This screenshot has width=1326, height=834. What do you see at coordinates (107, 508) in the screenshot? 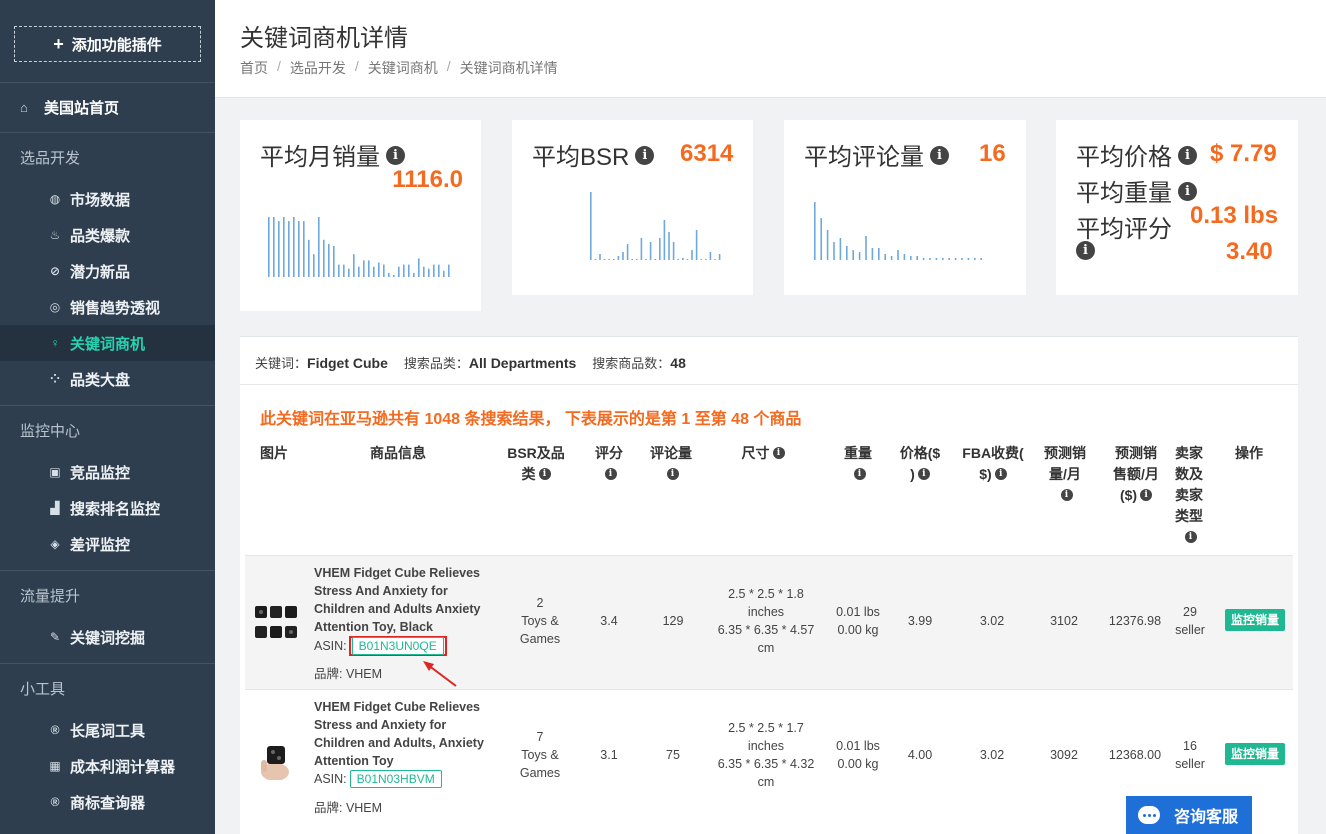
I see `sidebar-item-rank-monitor: ▟ 搜索排名监控` at bounding box center [107, 508].